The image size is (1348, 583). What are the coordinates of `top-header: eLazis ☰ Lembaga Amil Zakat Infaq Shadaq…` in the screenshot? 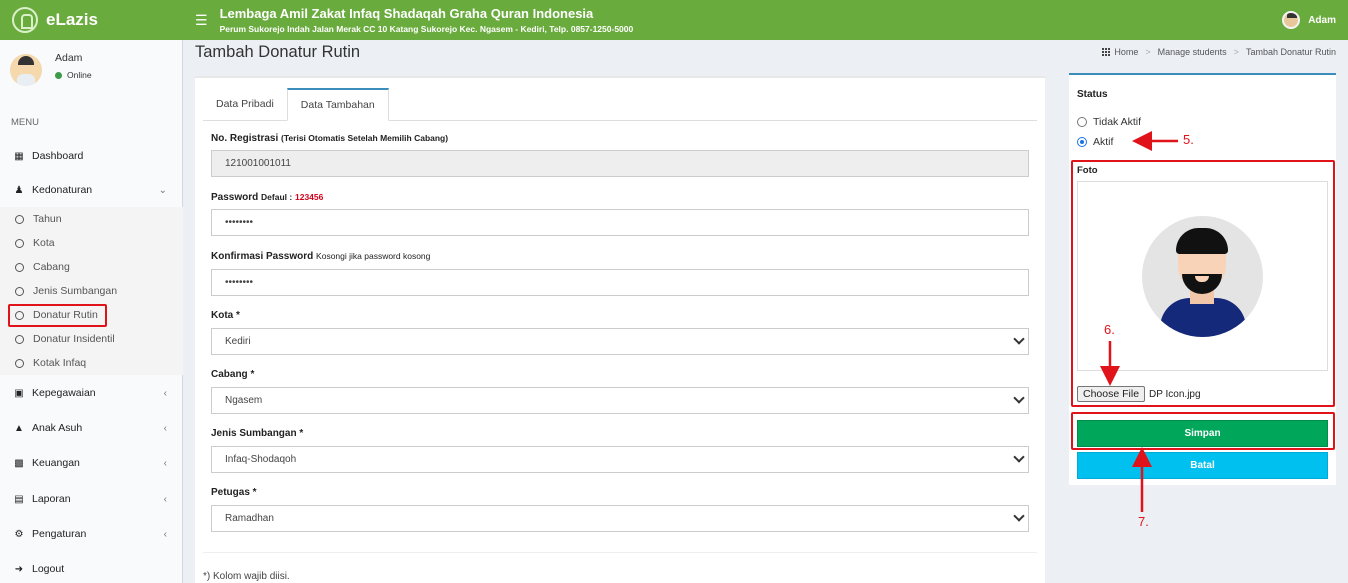 It's located at (674, 20).